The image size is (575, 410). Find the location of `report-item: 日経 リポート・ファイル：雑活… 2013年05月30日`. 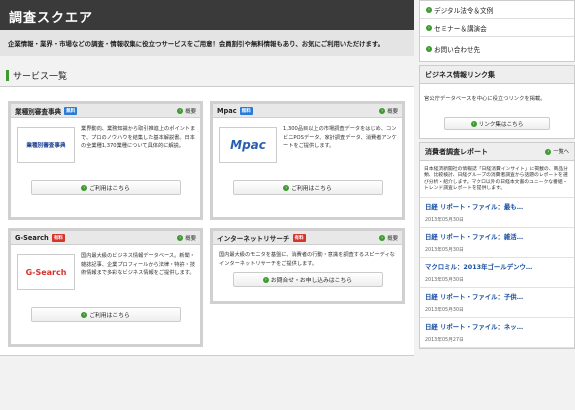

report-item: 日経 リポート・ファイル：雑活… 2013年05月30日 is located at coordinates (497, 243).